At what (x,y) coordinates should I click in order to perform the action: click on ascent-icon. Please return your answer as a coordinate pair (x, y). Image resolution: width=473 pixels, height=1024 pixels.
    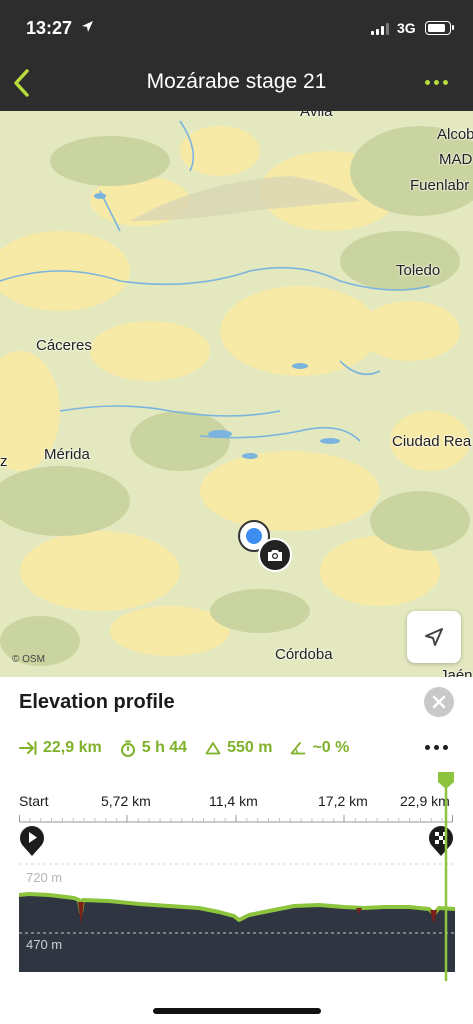
    Looking at the image, I should click on (213, 748).